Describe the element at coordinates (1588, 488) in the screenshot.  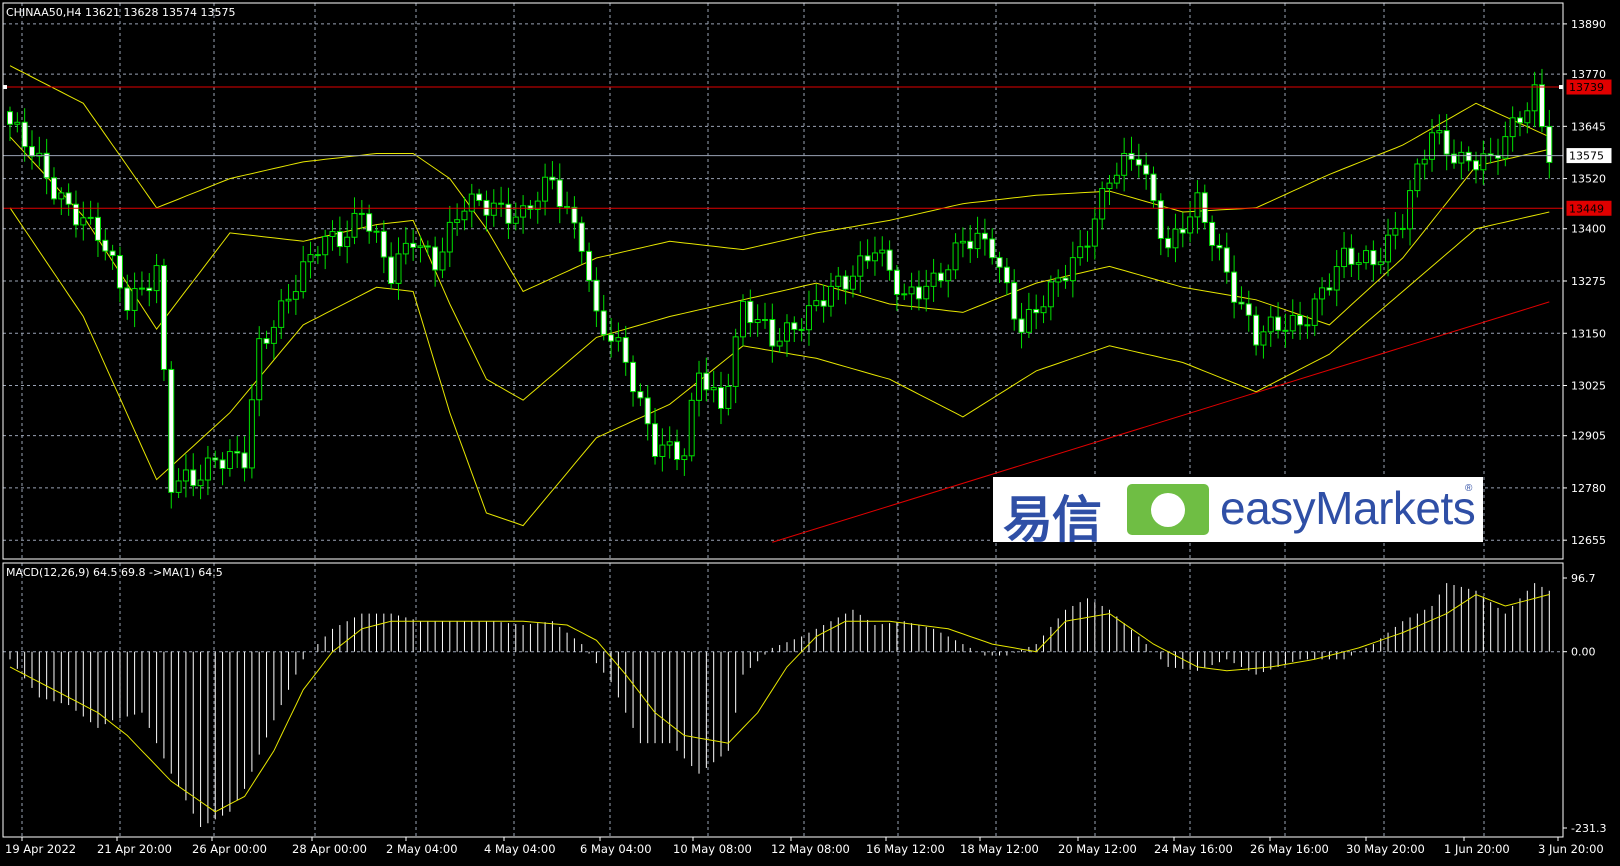
I see `price-axis-label: 12780` at that location.